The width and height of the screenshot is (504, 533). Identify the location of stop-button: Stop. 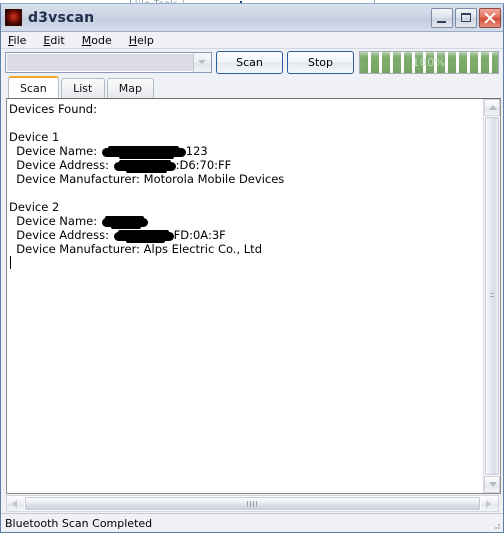
(320, 62).